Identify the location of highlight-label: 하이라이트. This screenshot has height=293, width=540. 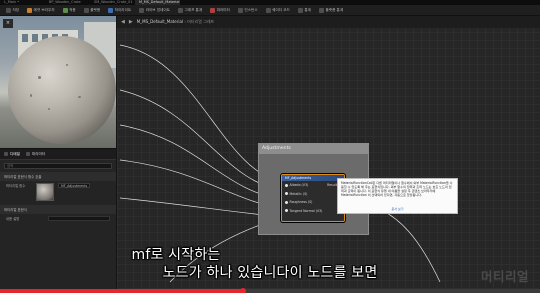
(123, 9).